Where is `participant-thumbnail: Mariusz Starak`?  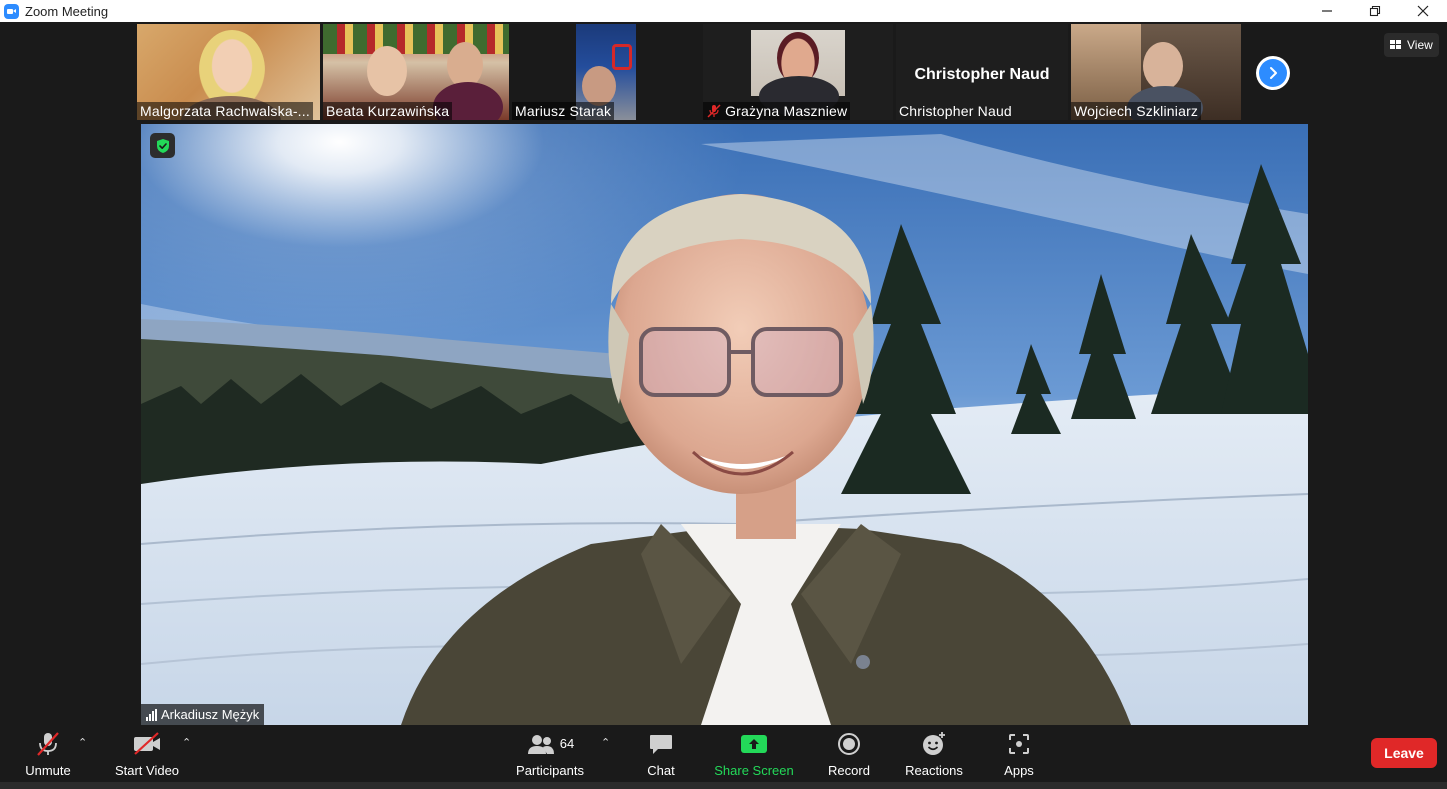 participant-thumbnail: Mariusz Starak is located at coordinates (605, 72).